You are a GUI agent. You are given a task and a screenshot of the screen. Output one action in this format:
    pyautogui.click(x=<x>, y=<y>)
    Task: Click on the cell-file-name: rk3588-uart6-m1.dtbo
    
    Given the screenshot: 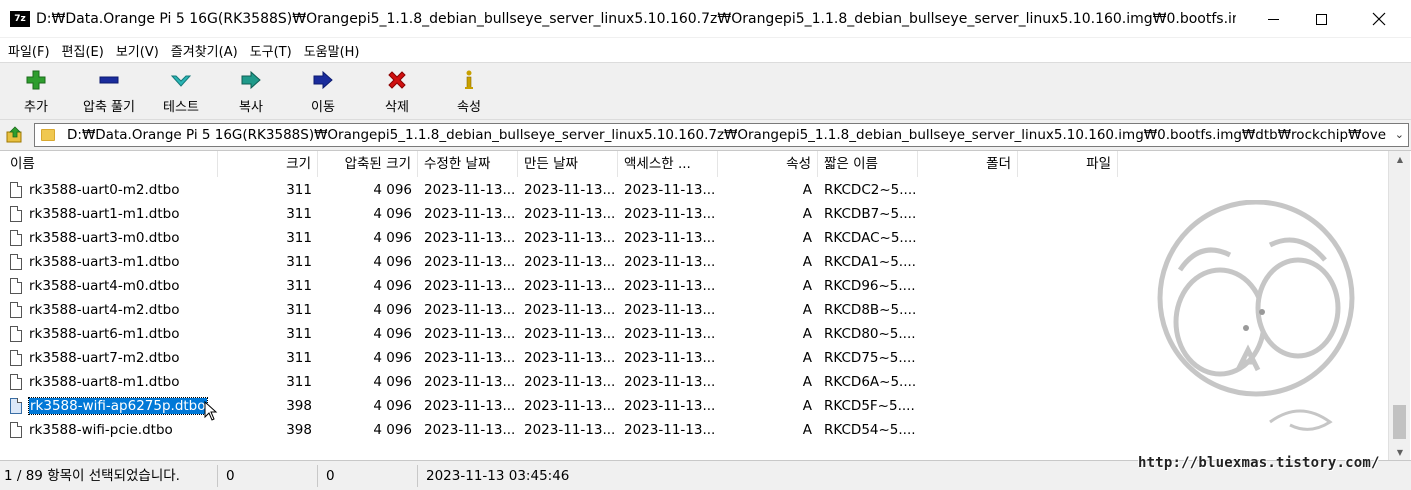 What is the action you would take?
    pyautogui.click(x=121, y=334)
    